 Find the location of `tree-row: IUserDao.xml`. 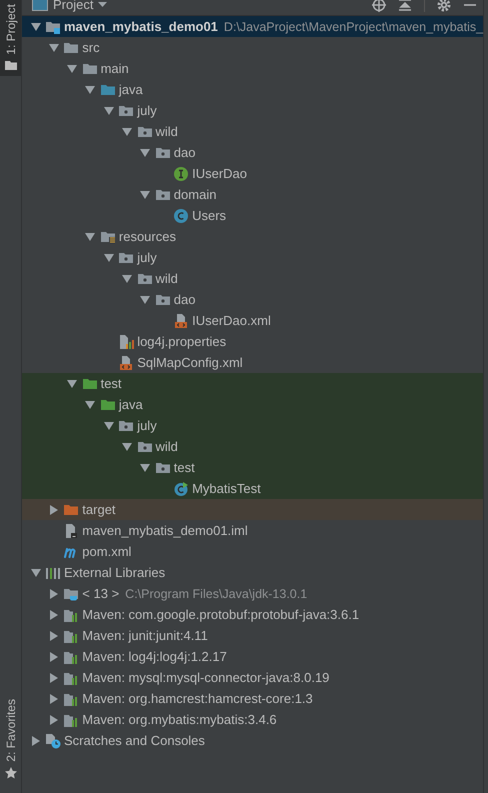

tree-row: IUserDao.xml is located at coordinates (252, 320).